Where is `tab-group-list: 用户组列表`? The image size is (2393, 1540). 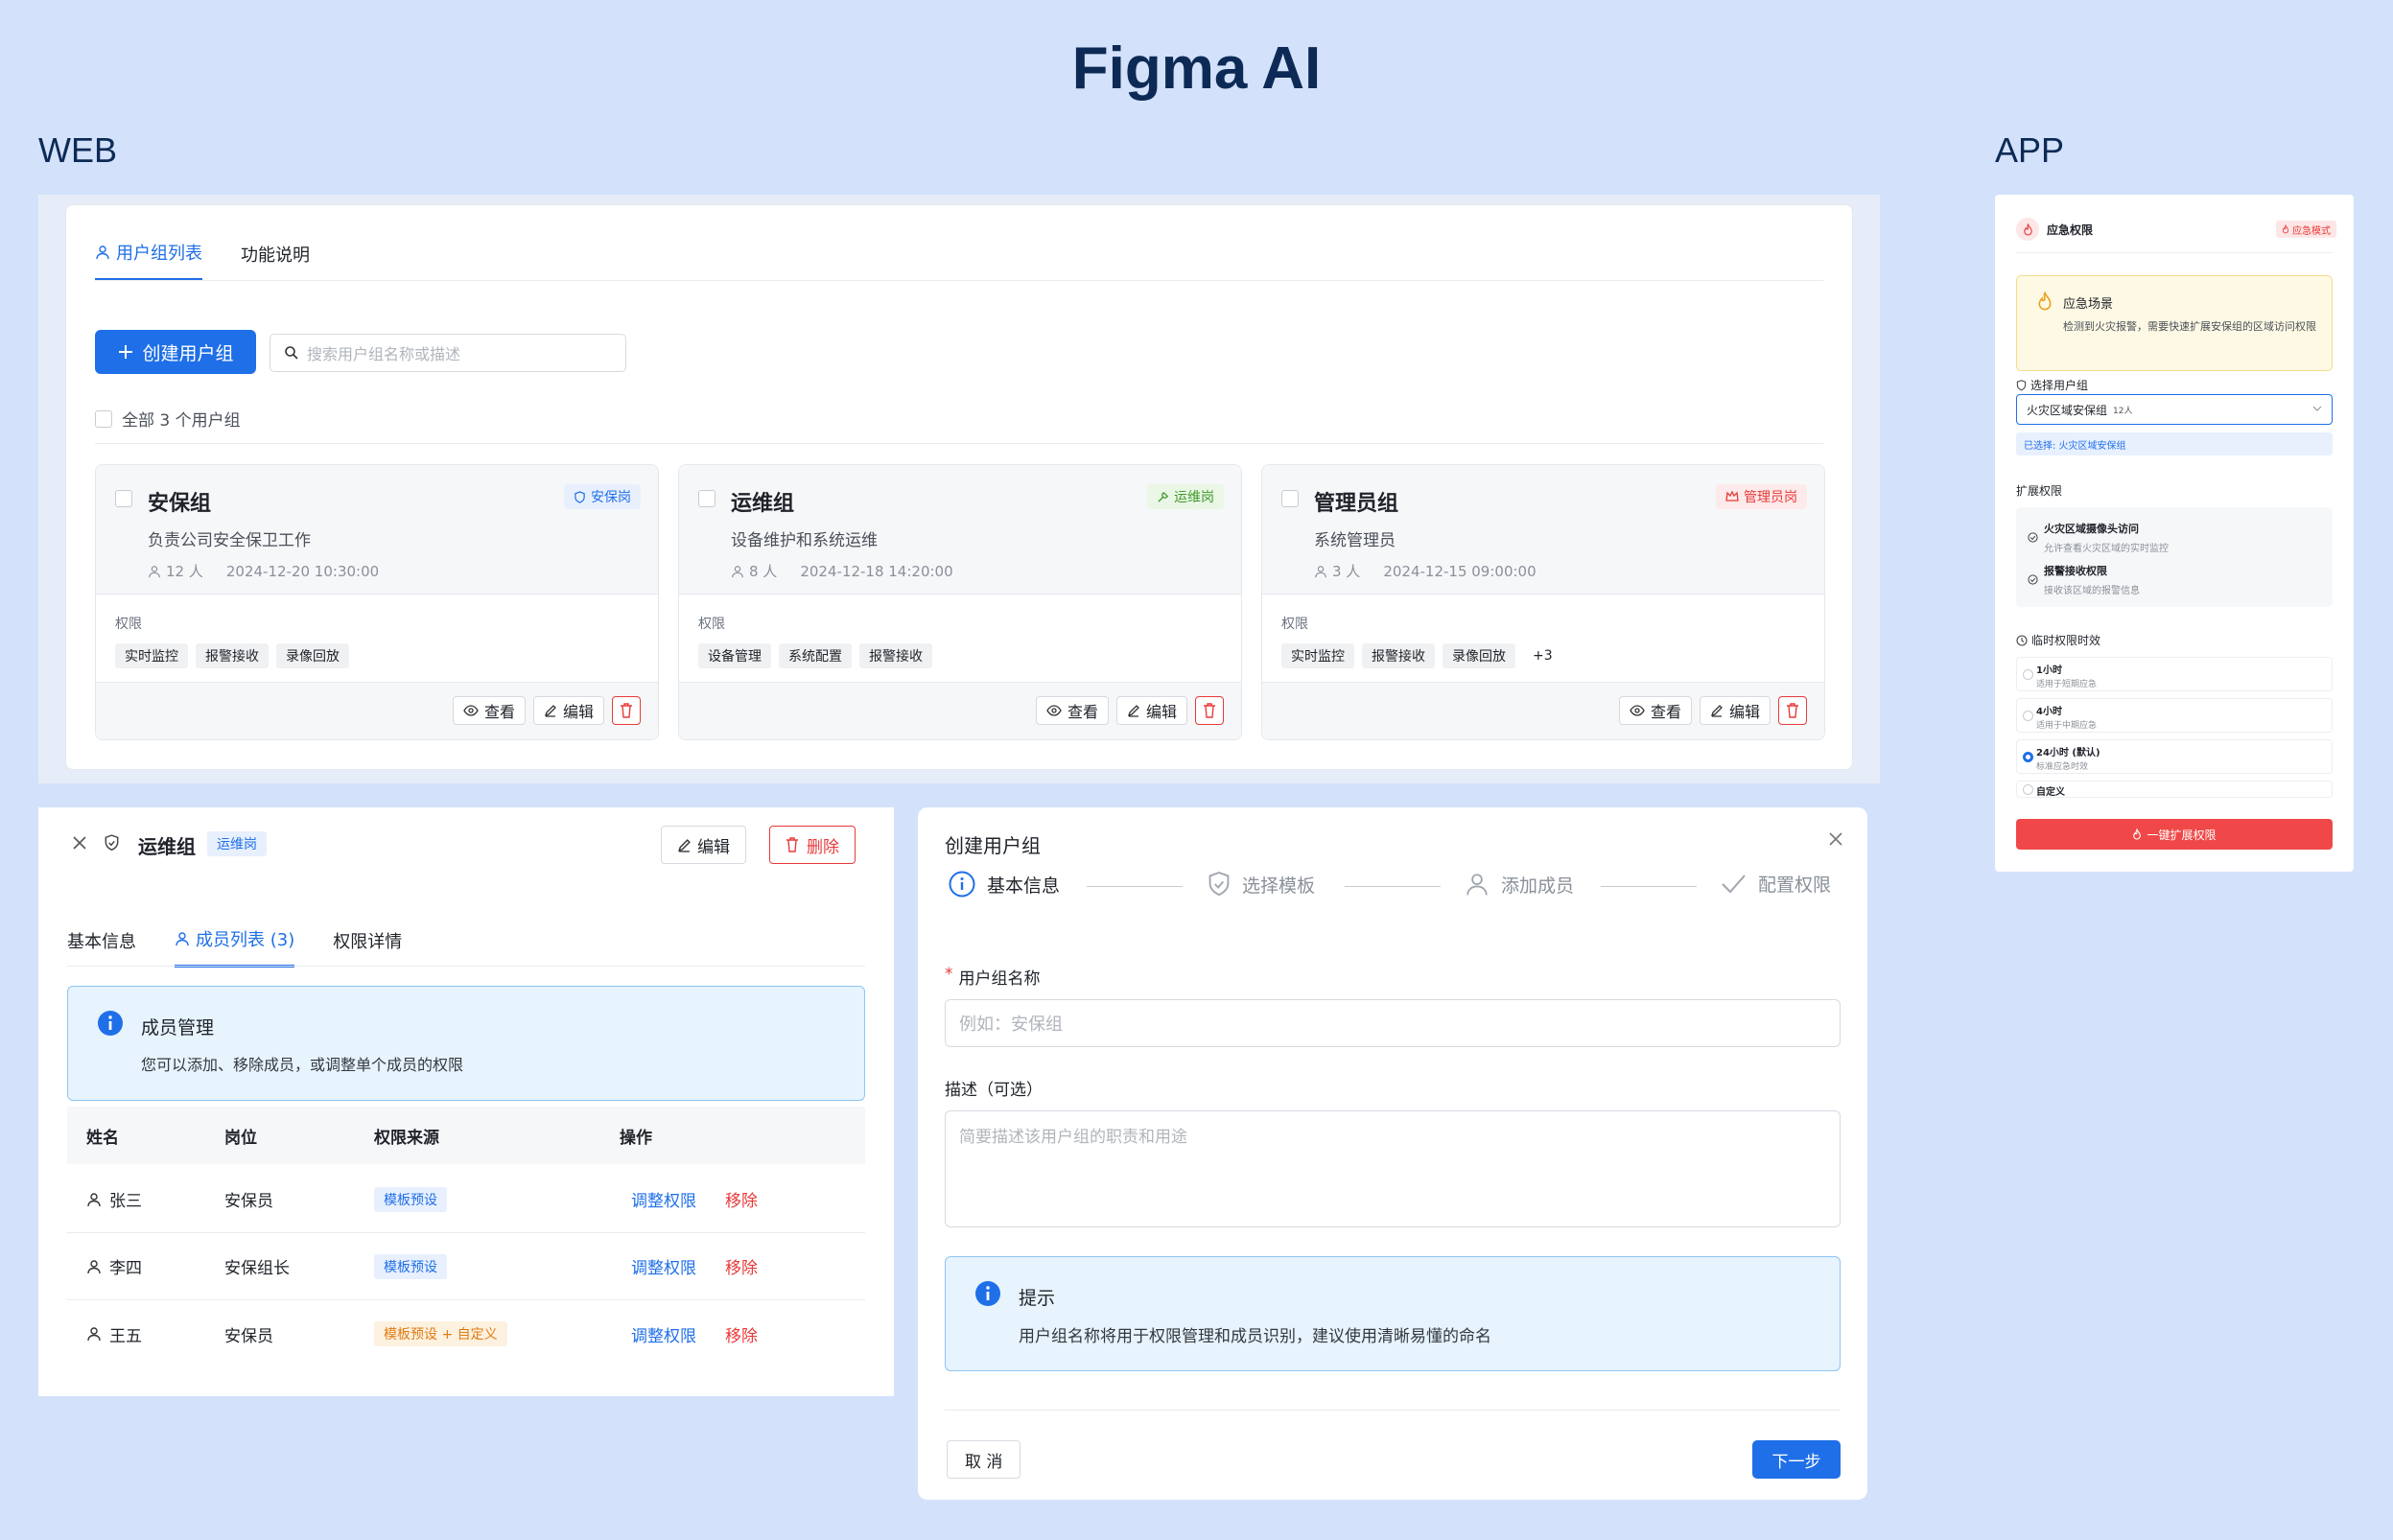 tab-group-list: 用户组列表 is located at coordinates (148, 260).